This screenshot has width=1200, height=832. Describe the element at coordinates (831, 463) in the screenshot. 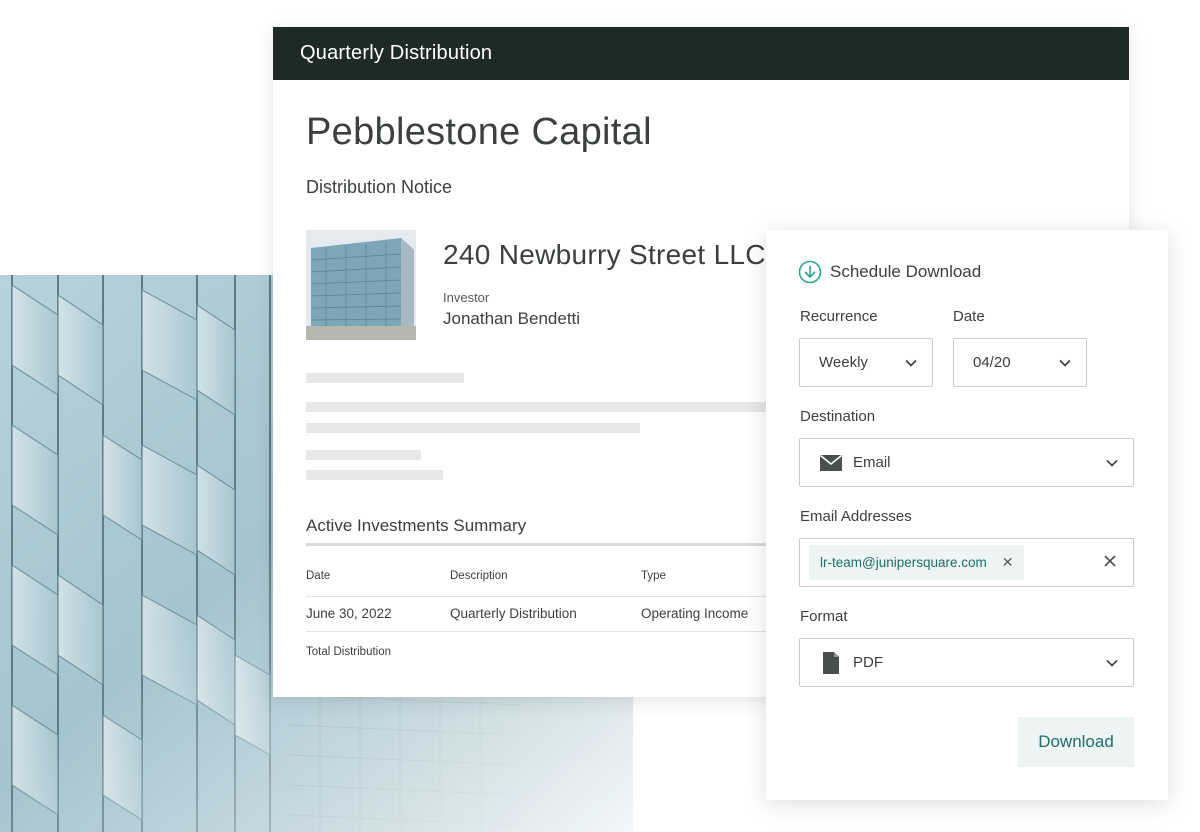

I see `envelope-icon` at that location.